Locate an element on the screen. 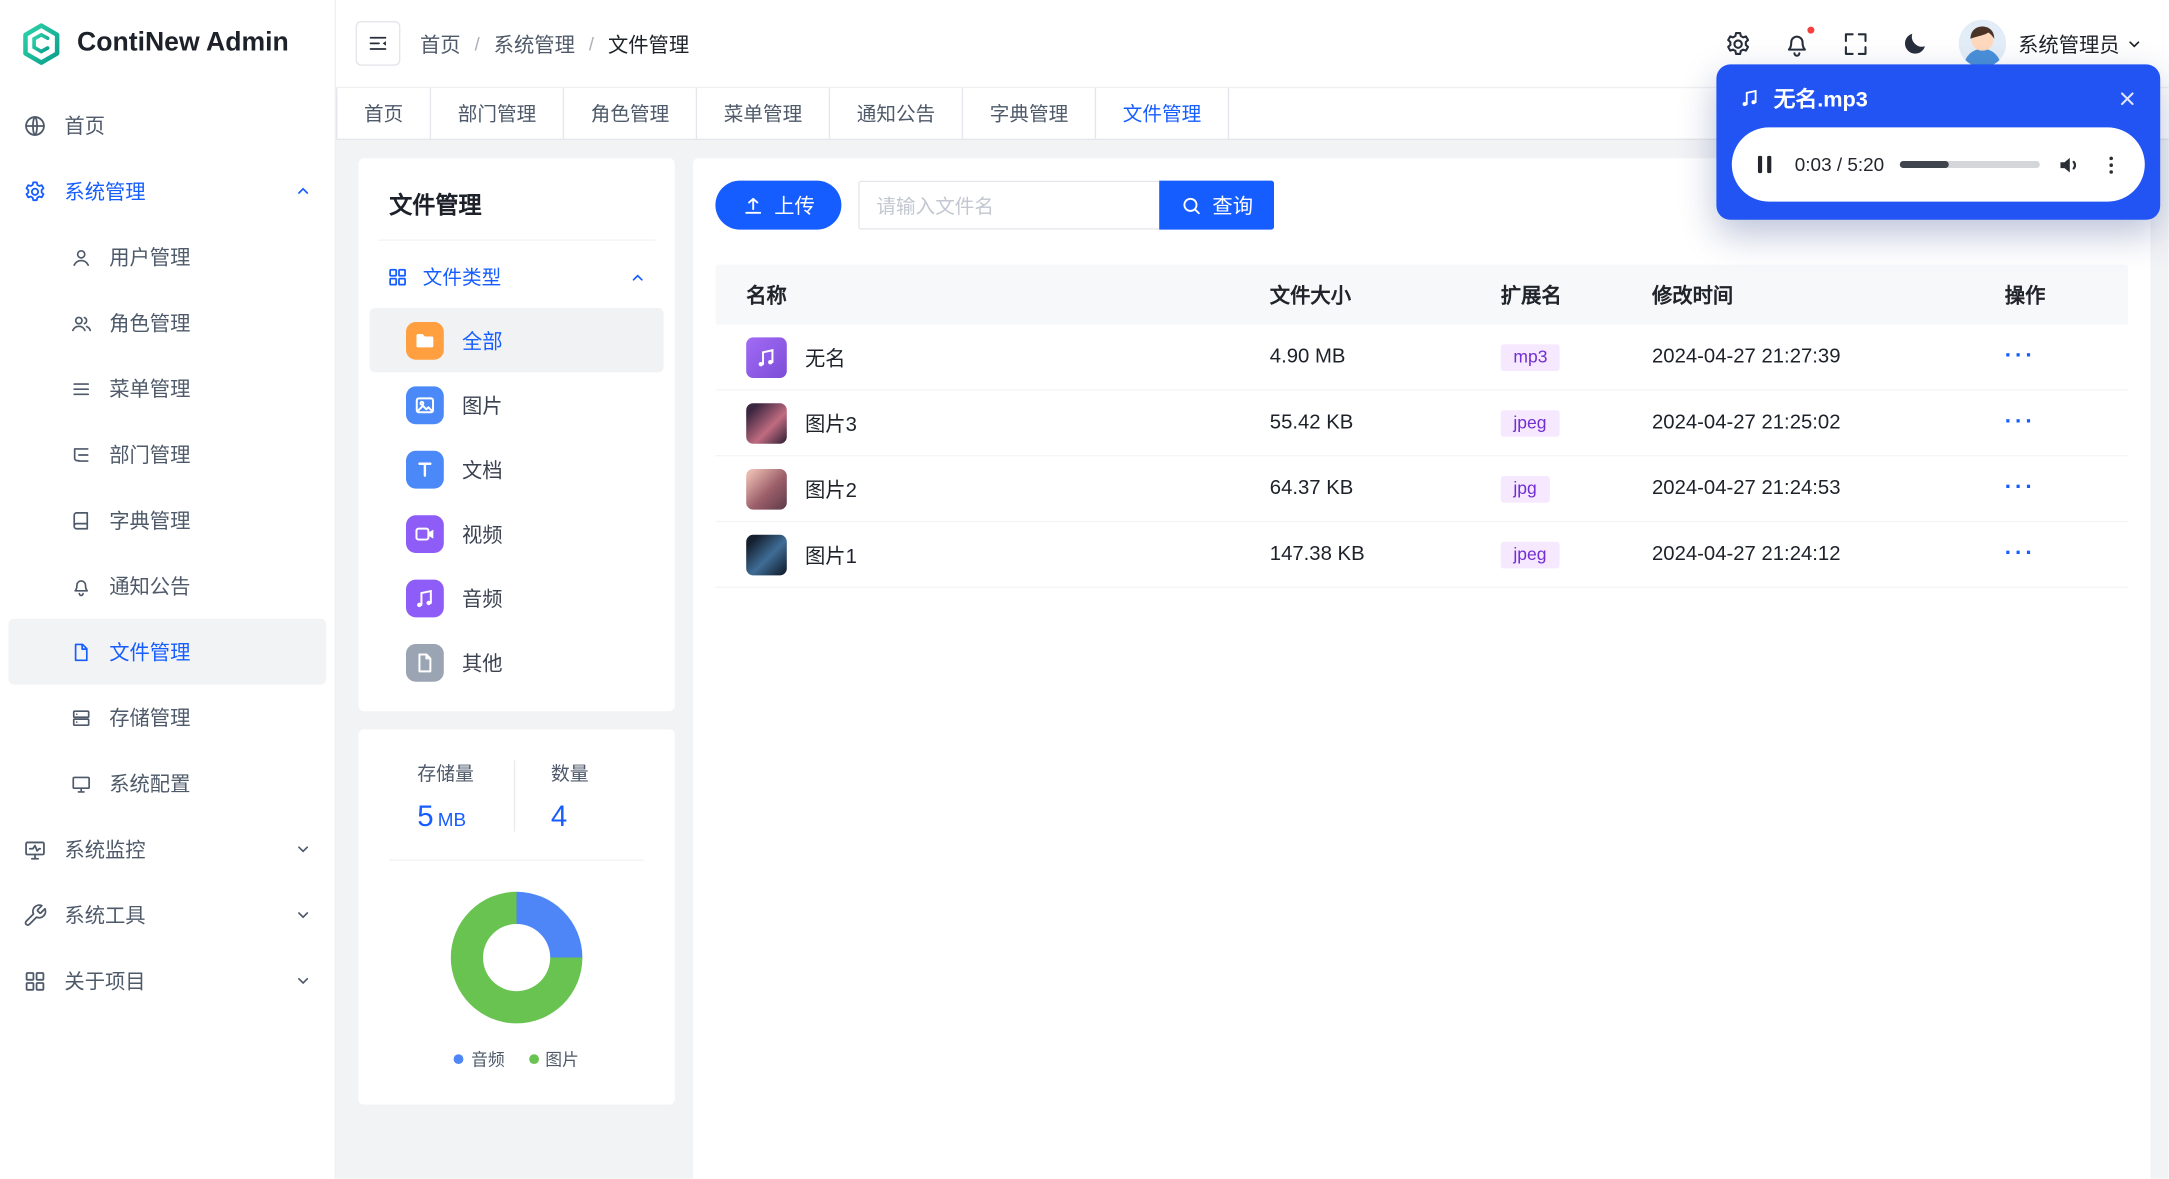  sidebar-item-label: 存储管理 is located at coordinates (150, 719).